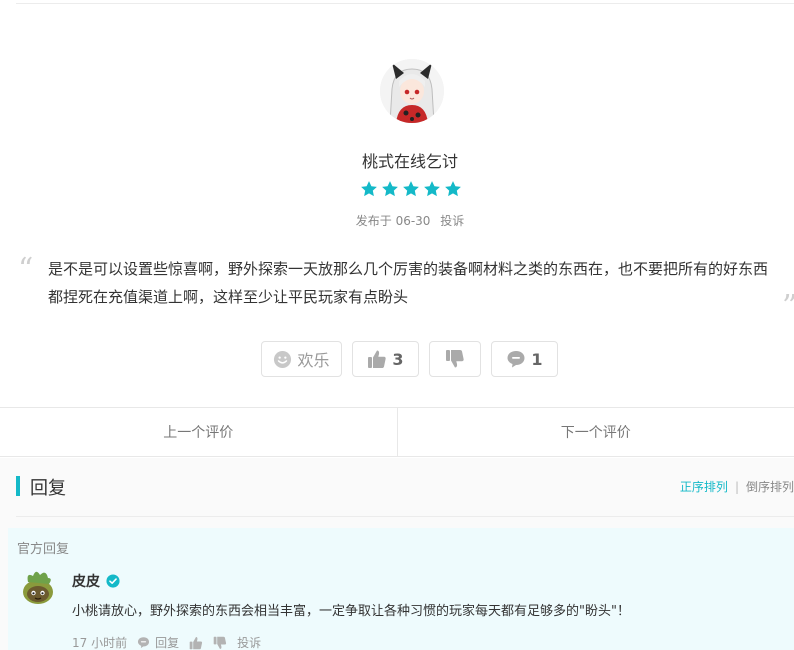 Image resolution: width=794 pixels, height=650 pixels. Describe the element at coordinates (405, 486) in the screenshot. I see `replies-header: 回复 正序排列 | 倒序排列` at that location.